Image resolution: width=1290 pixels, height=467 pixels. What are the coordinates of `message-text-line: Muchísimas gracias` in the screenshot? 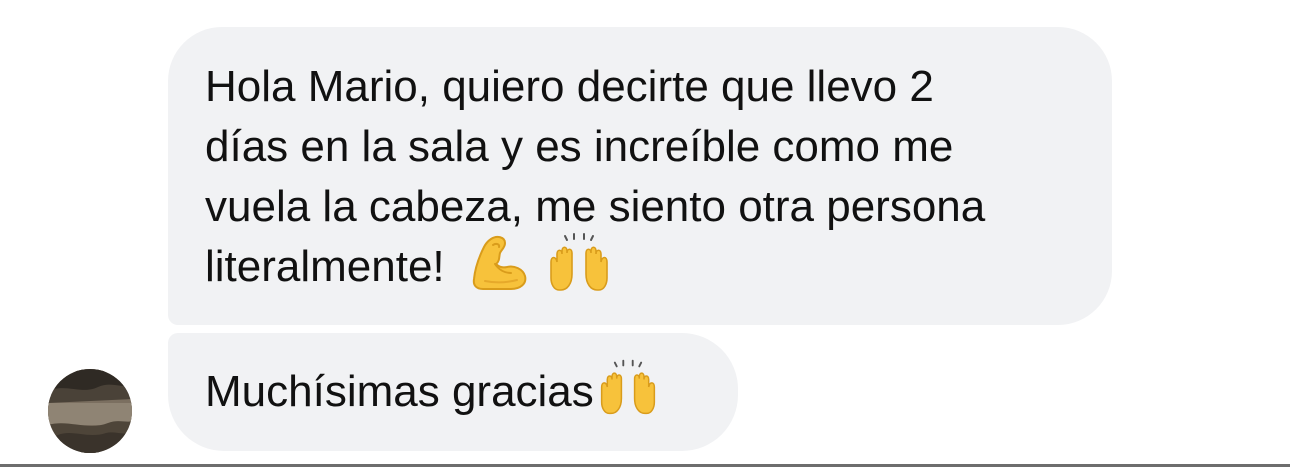 It's located at (471, 392).